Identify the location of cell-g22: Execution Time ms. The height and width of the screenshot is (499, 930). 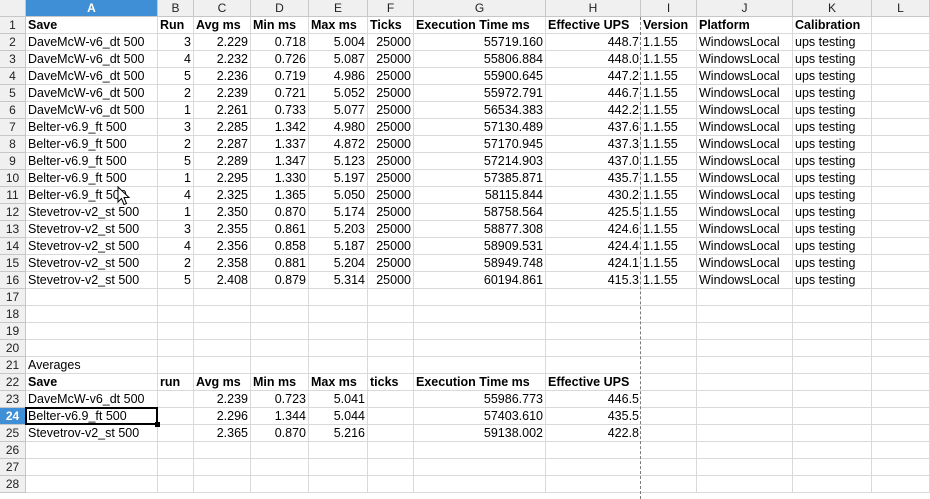
(480, 382).